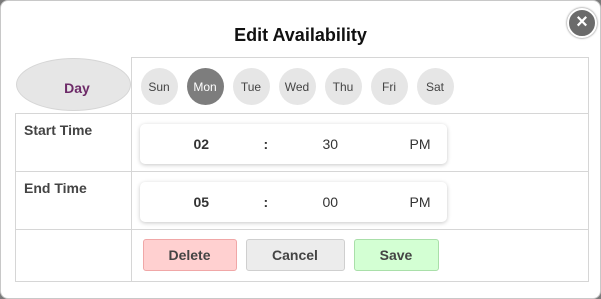  Describe the element at coordinates (205, 86) in the screenshot. I see `day-mon: Mon` at that location.